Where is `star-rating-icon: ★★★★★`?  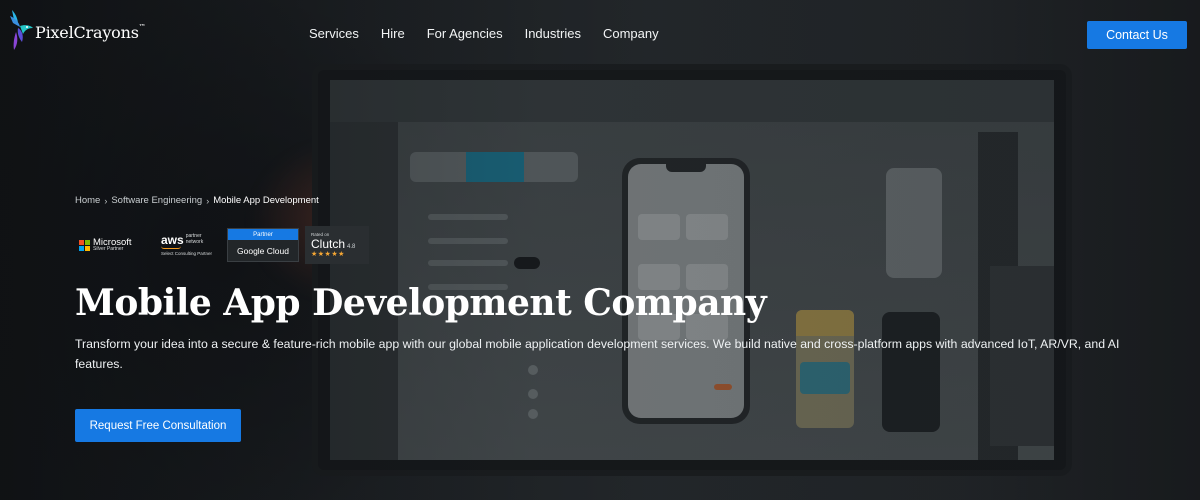
star-rating-icon: ★★★★★ is located at coordinates (328, 254).